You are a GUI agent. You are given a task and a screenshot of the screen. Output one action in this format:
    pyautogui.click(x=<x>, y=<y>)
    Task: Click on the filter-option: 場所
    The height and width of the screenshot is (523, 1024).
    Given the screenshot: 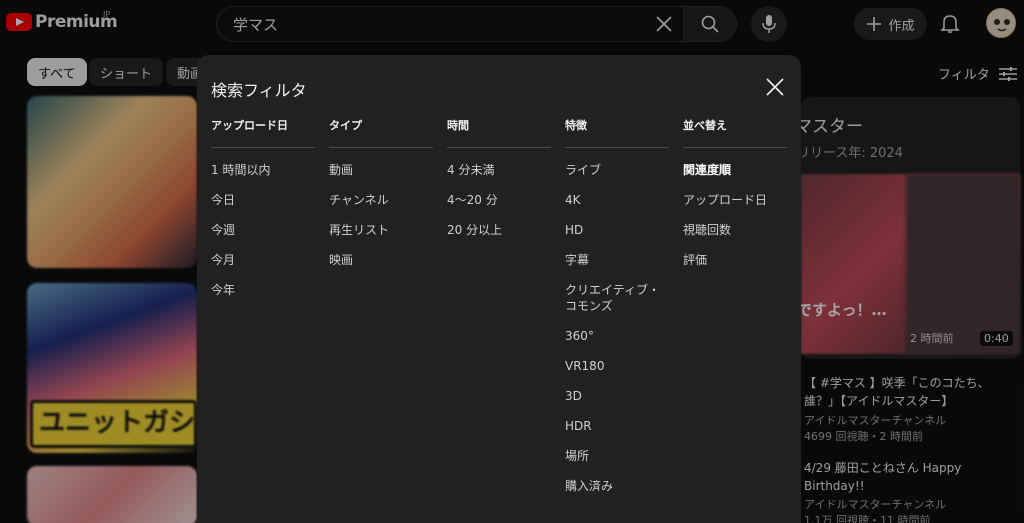 What is the action you would take?
    pyautogui.click(x=617, y=456)
    